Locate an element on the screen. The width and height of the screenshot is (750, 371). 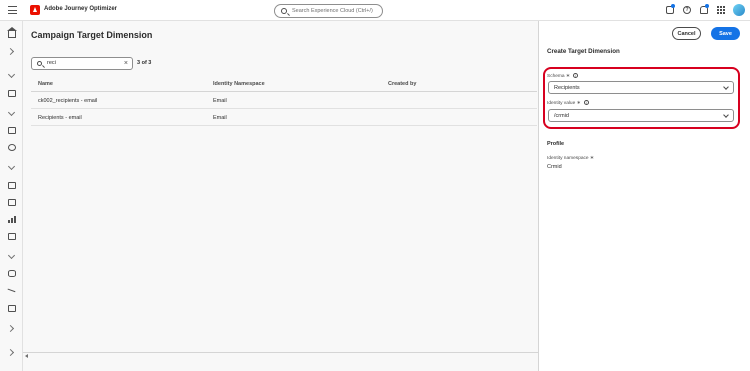
page-title: Campaign Target Dimension is located at coordinates (92, 35).